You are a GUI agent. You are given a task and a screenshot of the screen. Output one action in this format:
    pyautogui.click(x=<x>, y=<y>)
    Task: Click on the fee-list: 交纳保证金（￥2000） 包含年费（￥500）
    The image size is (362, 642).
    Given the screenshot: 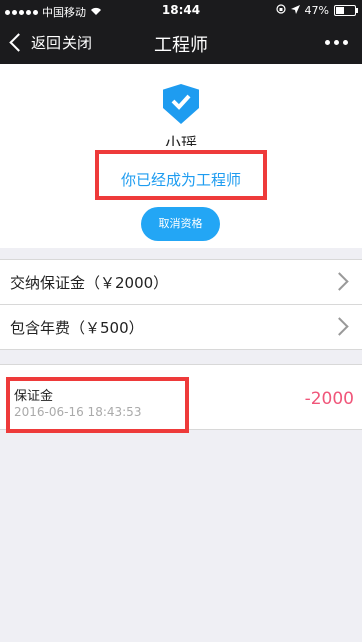 What is the action you would take?
    pyautogui.click(x=181, y=304)
    